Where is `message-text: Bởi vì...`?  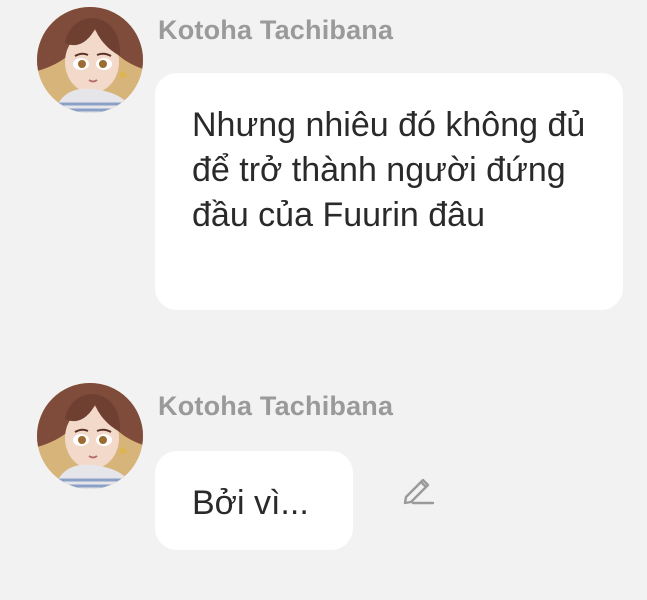 message-text: Bởi vì... is located at coordinates (250, 503).